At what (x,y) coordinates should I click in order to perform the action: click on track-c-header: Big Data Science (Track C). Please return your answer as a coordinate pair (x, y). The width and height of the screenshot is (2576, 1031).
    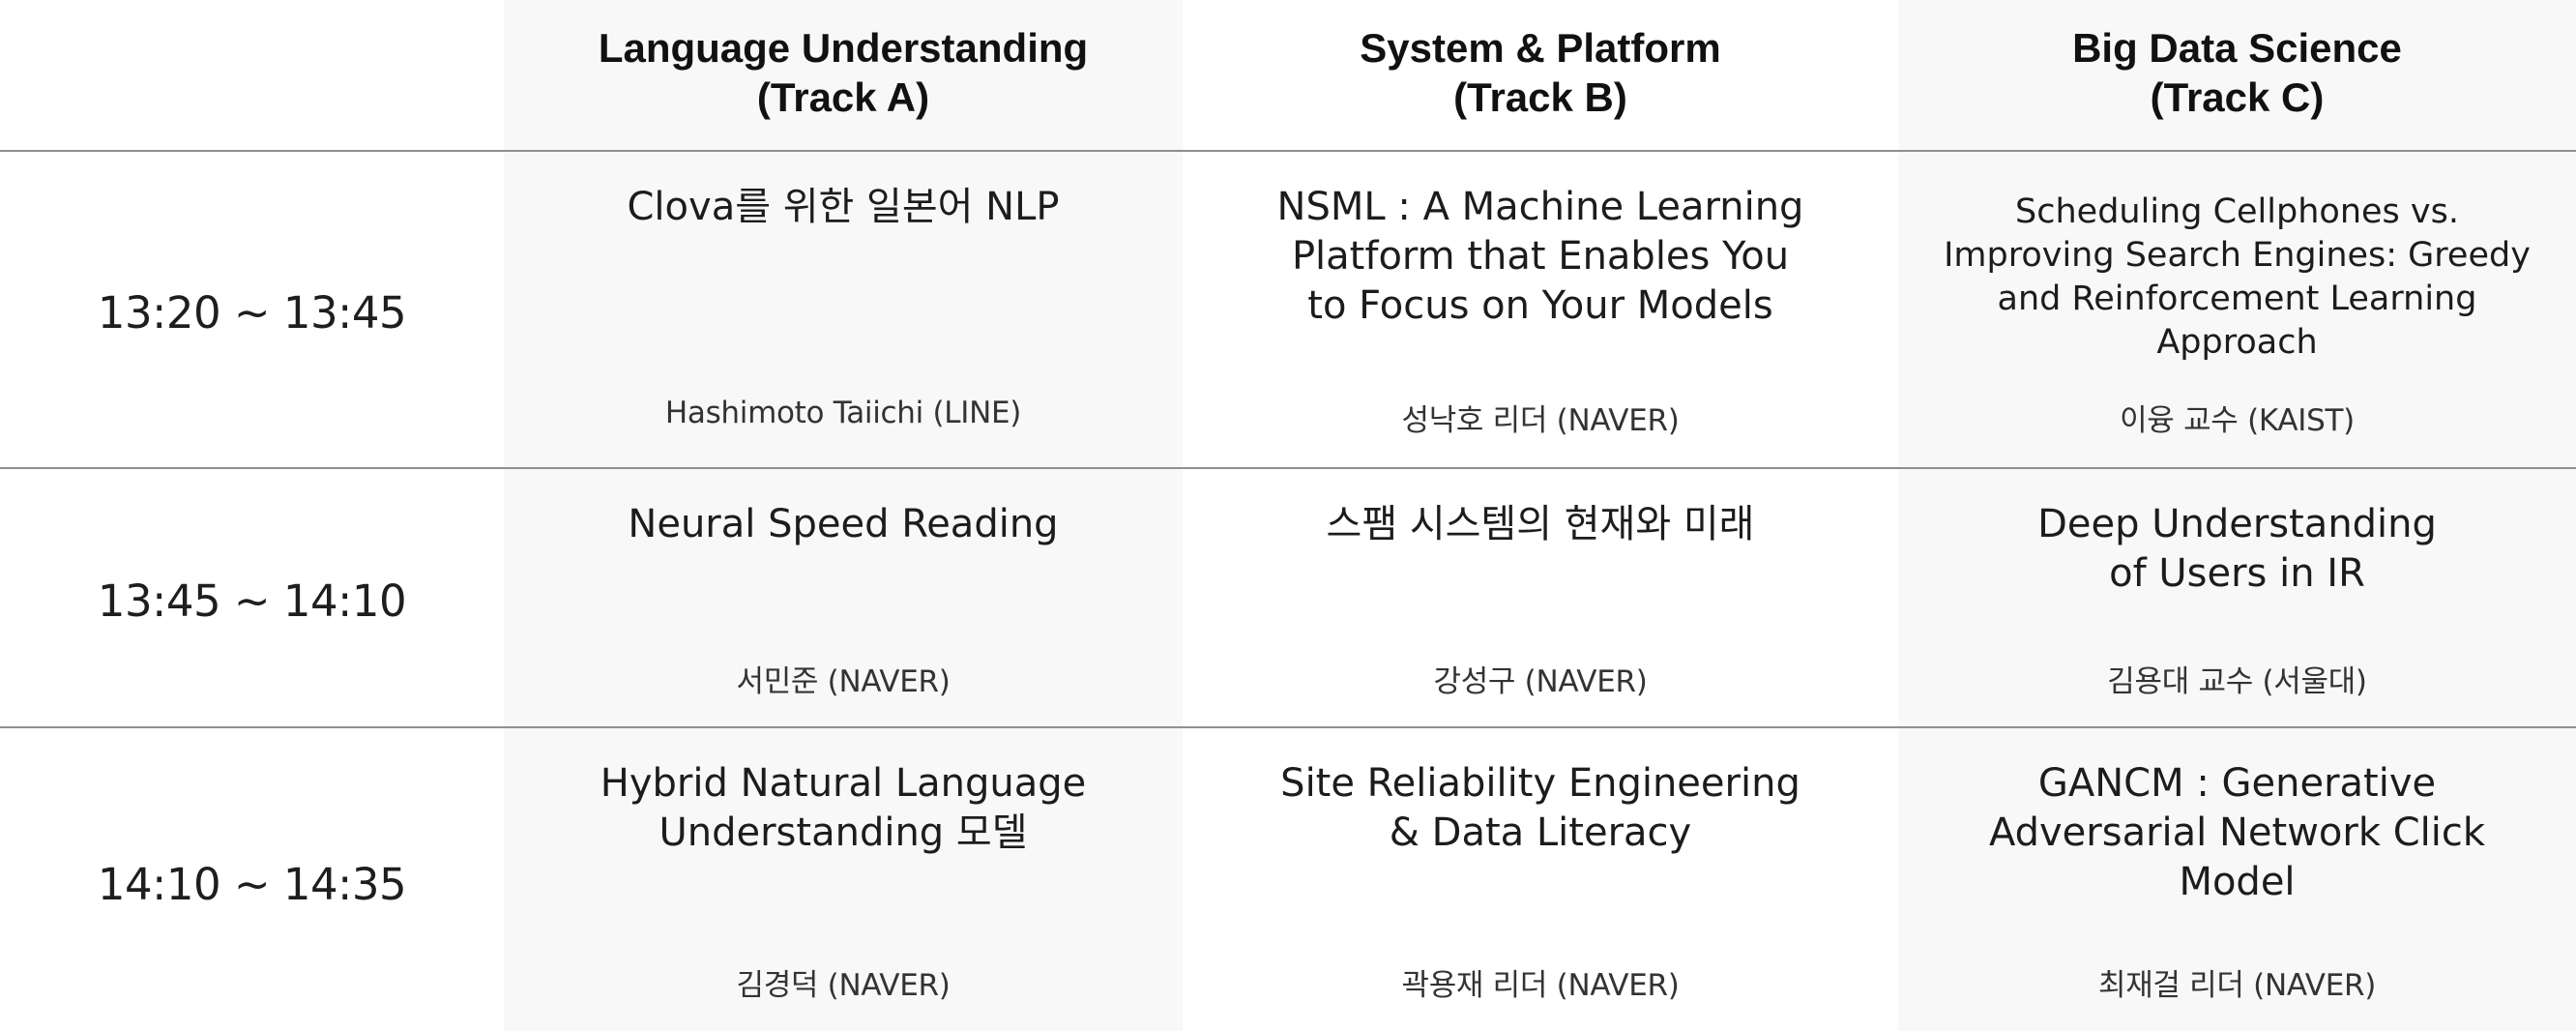
    Looking at the image, I should click on (2237, 75).